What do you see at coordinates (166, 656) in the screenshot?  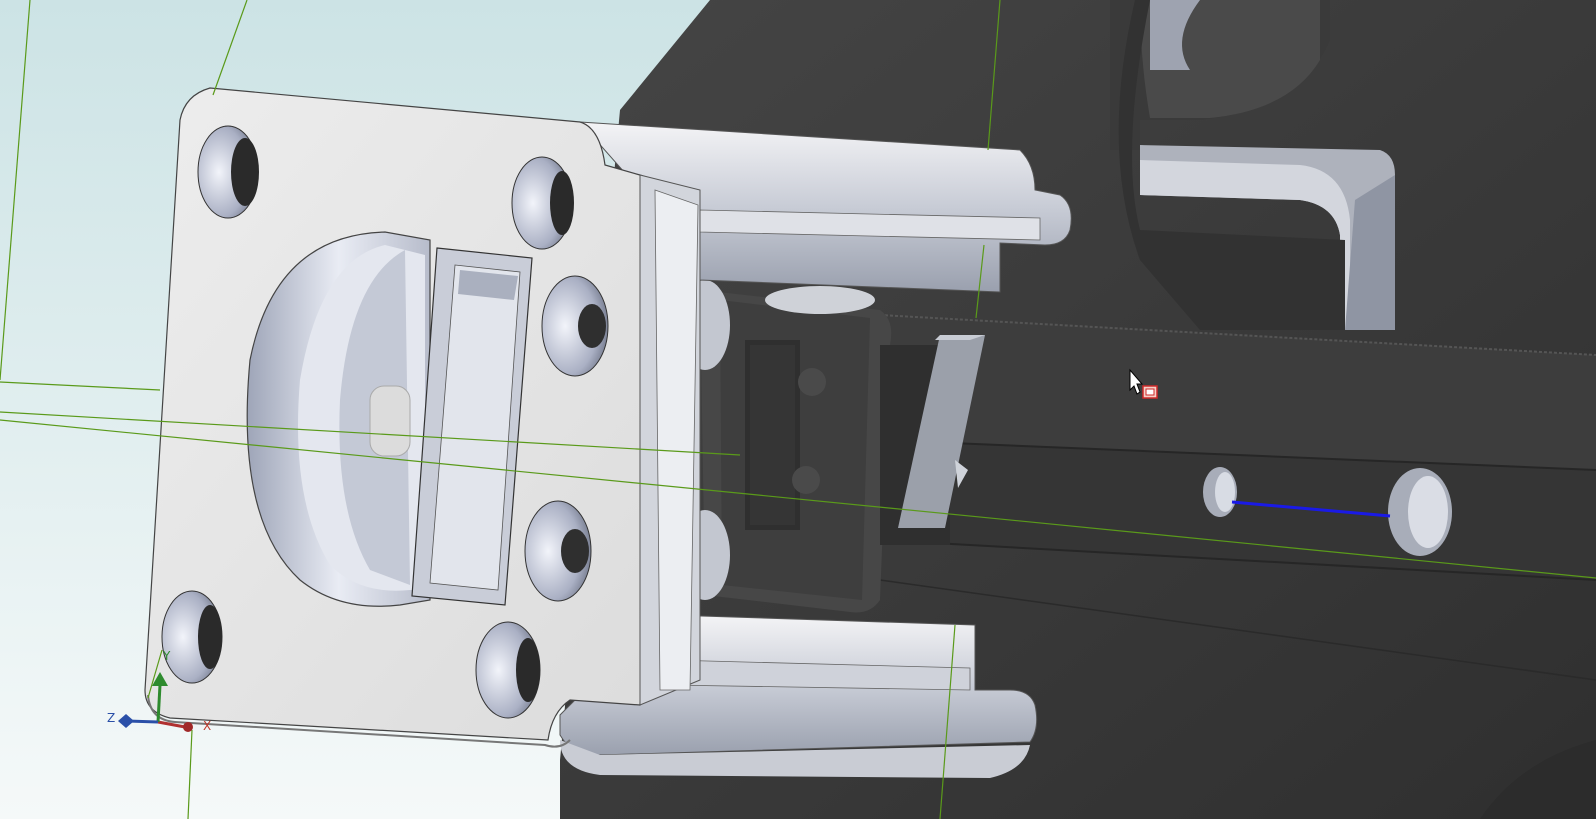 I see `triad-y-label: Y` at bounding box center [166, 656].